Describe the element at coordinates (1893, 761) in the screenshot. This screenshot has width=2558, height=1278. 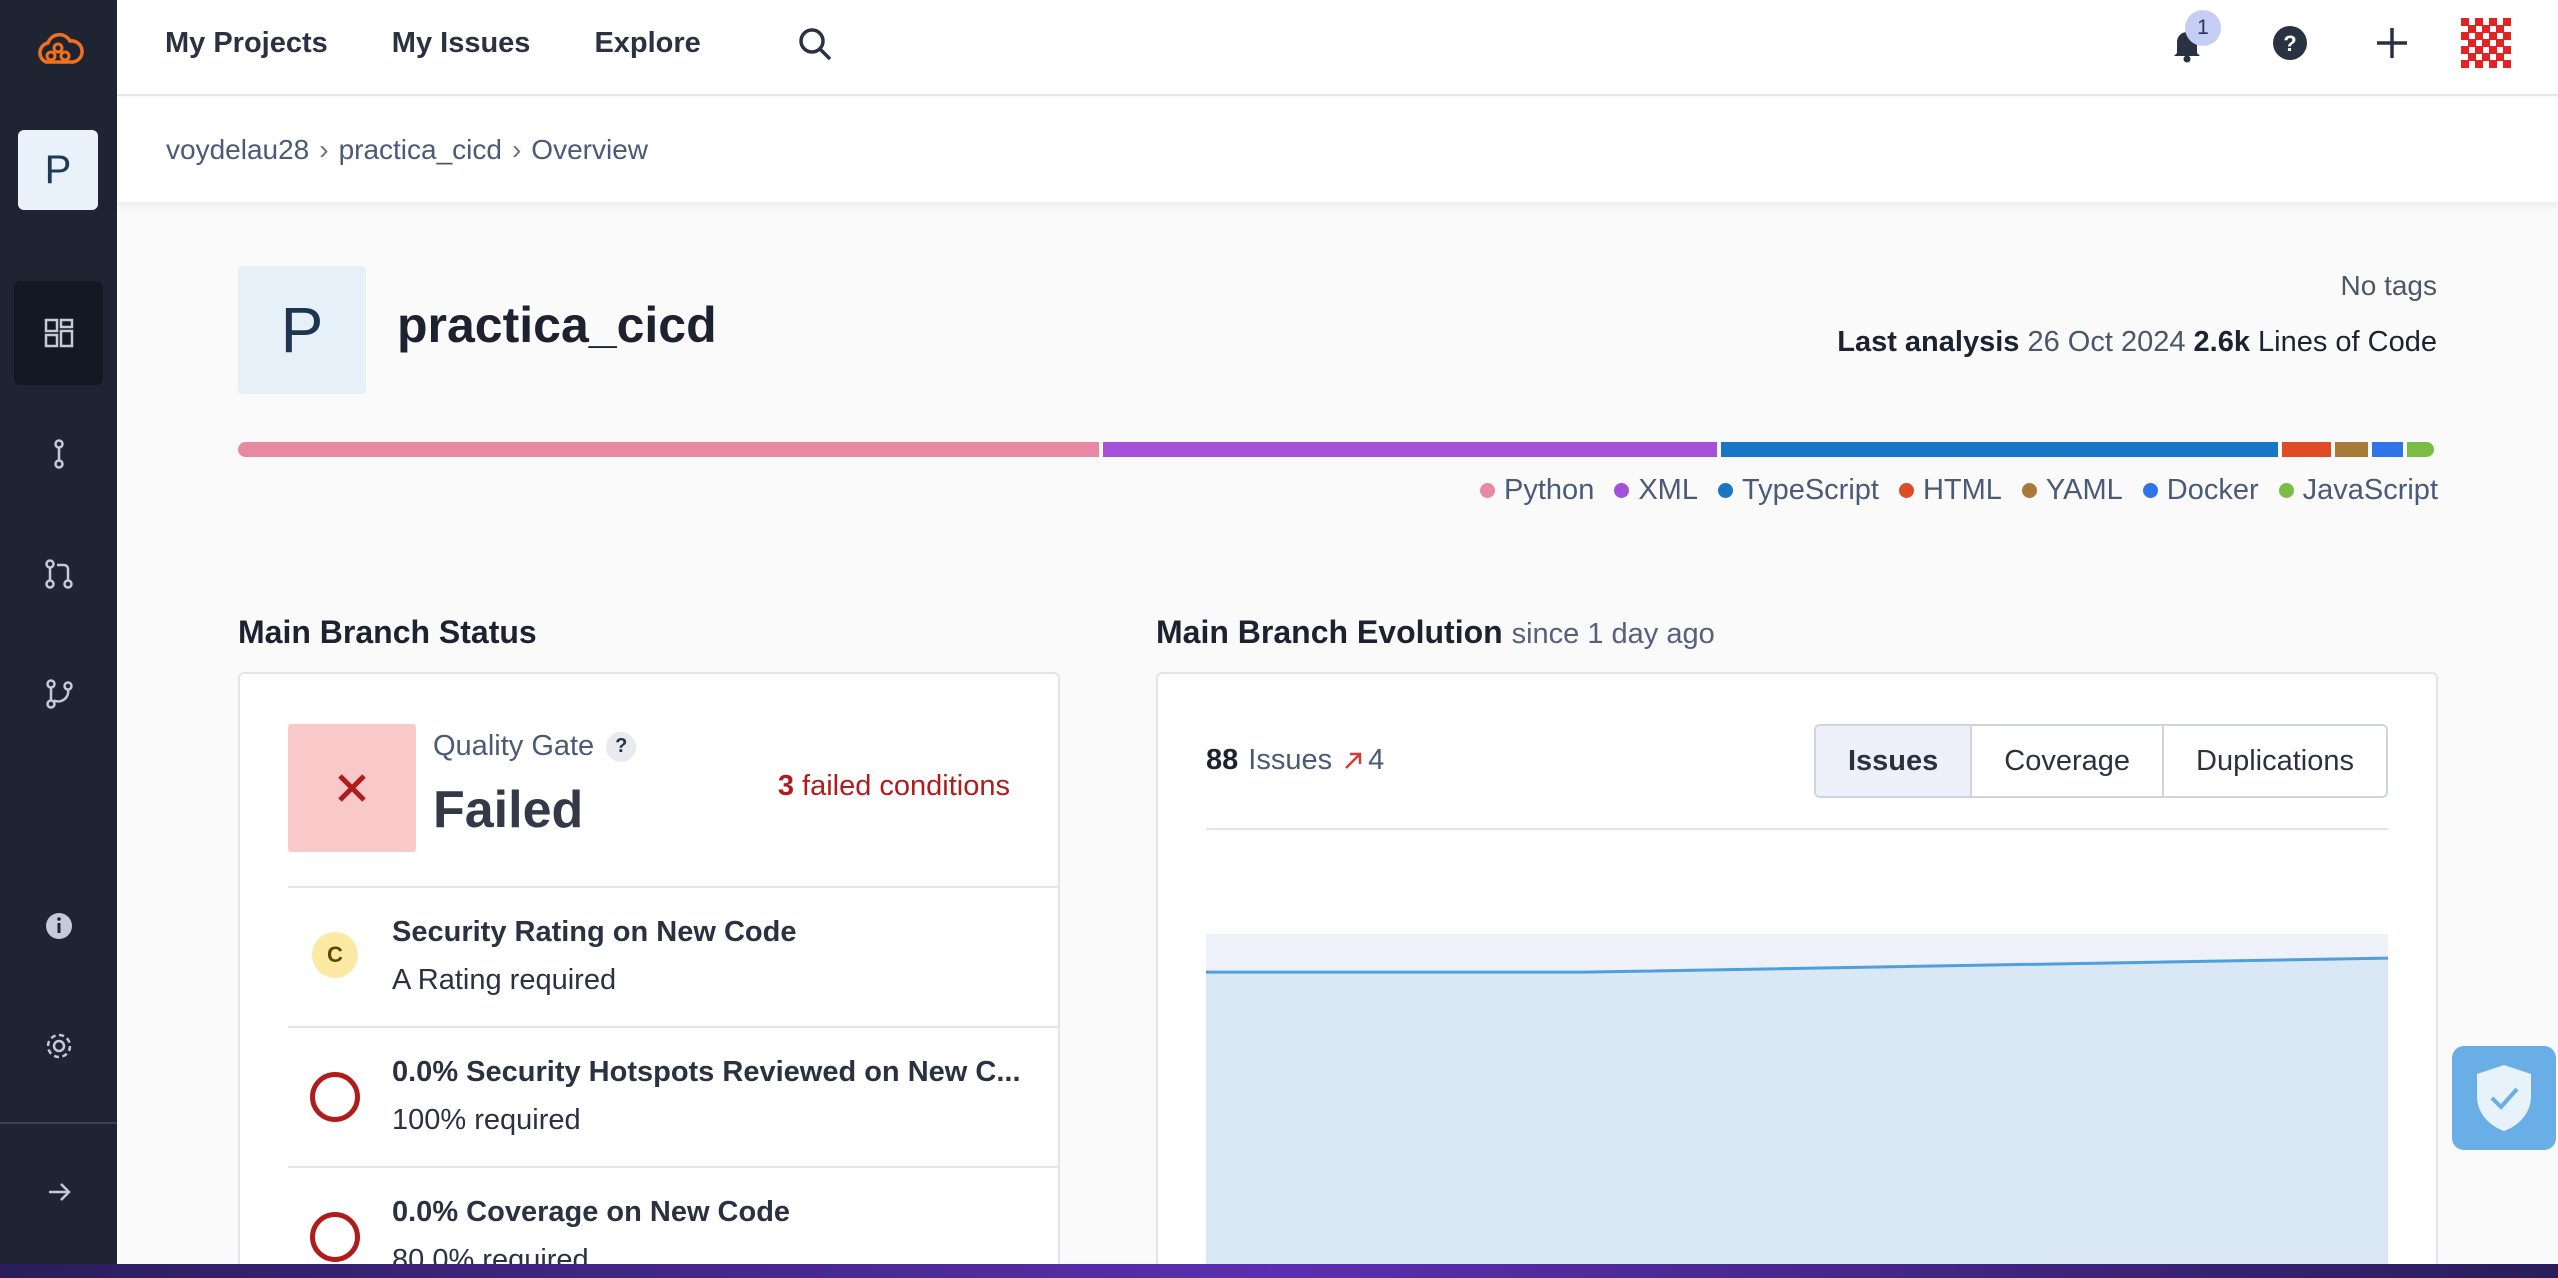
I see `tab-issues: Issues` at that location.